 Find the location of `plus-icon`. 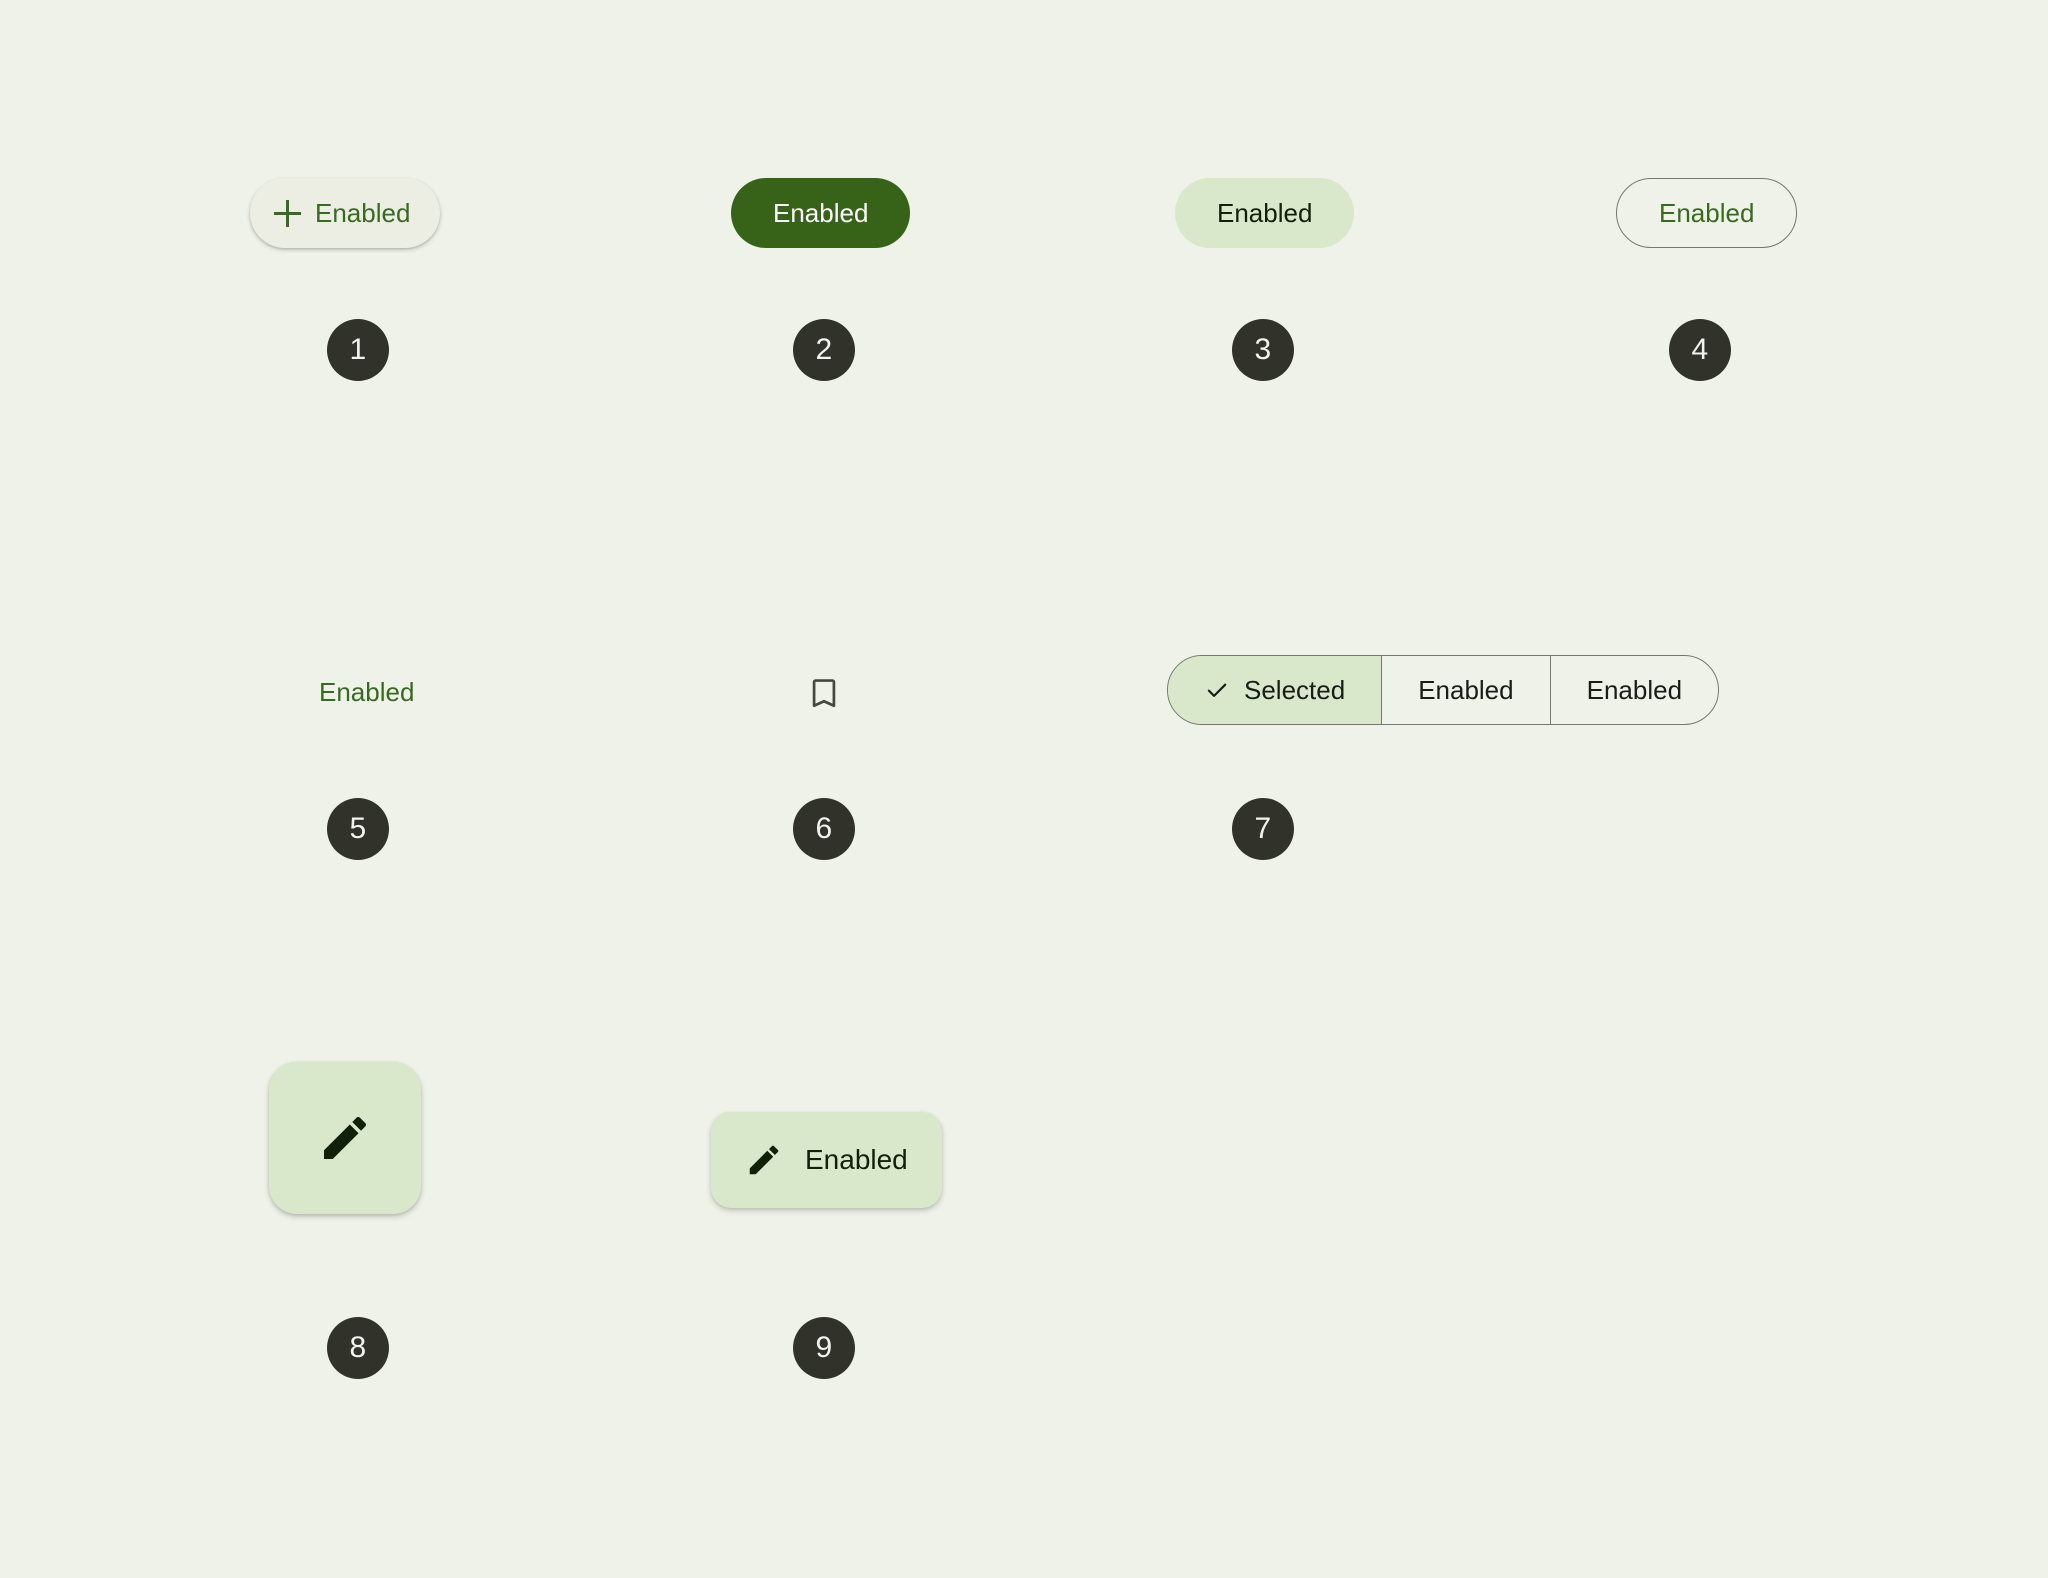

plus-icon is located at coordinates (287, 213).